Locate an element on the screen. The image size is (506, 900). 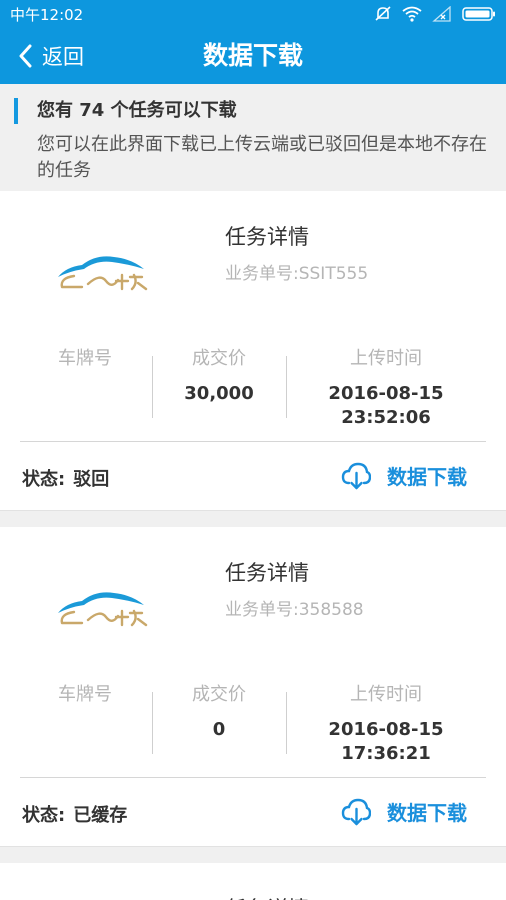
status-value: 已缓存 is located at coordinates (100, 815).